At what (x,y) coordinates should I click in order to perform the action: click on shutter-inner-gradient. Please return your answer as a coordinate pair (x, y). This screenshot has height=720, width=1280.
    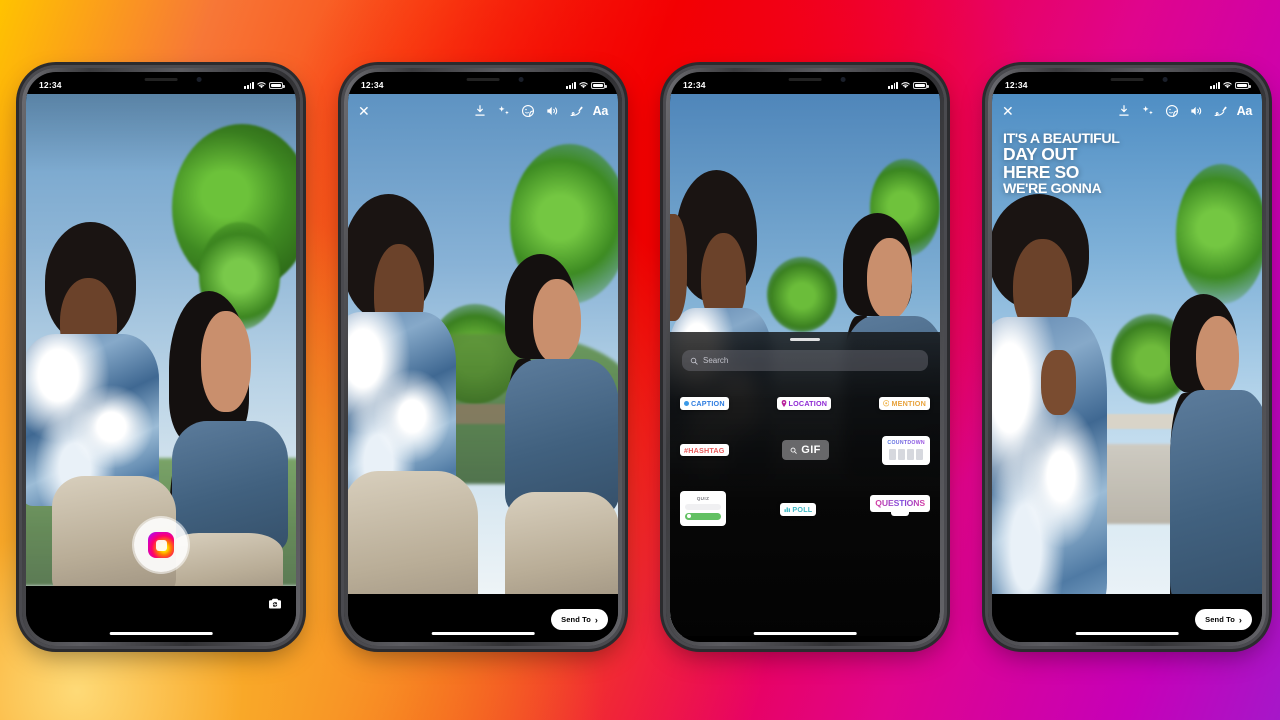
    Looking at the image, I should click on (161, 545).